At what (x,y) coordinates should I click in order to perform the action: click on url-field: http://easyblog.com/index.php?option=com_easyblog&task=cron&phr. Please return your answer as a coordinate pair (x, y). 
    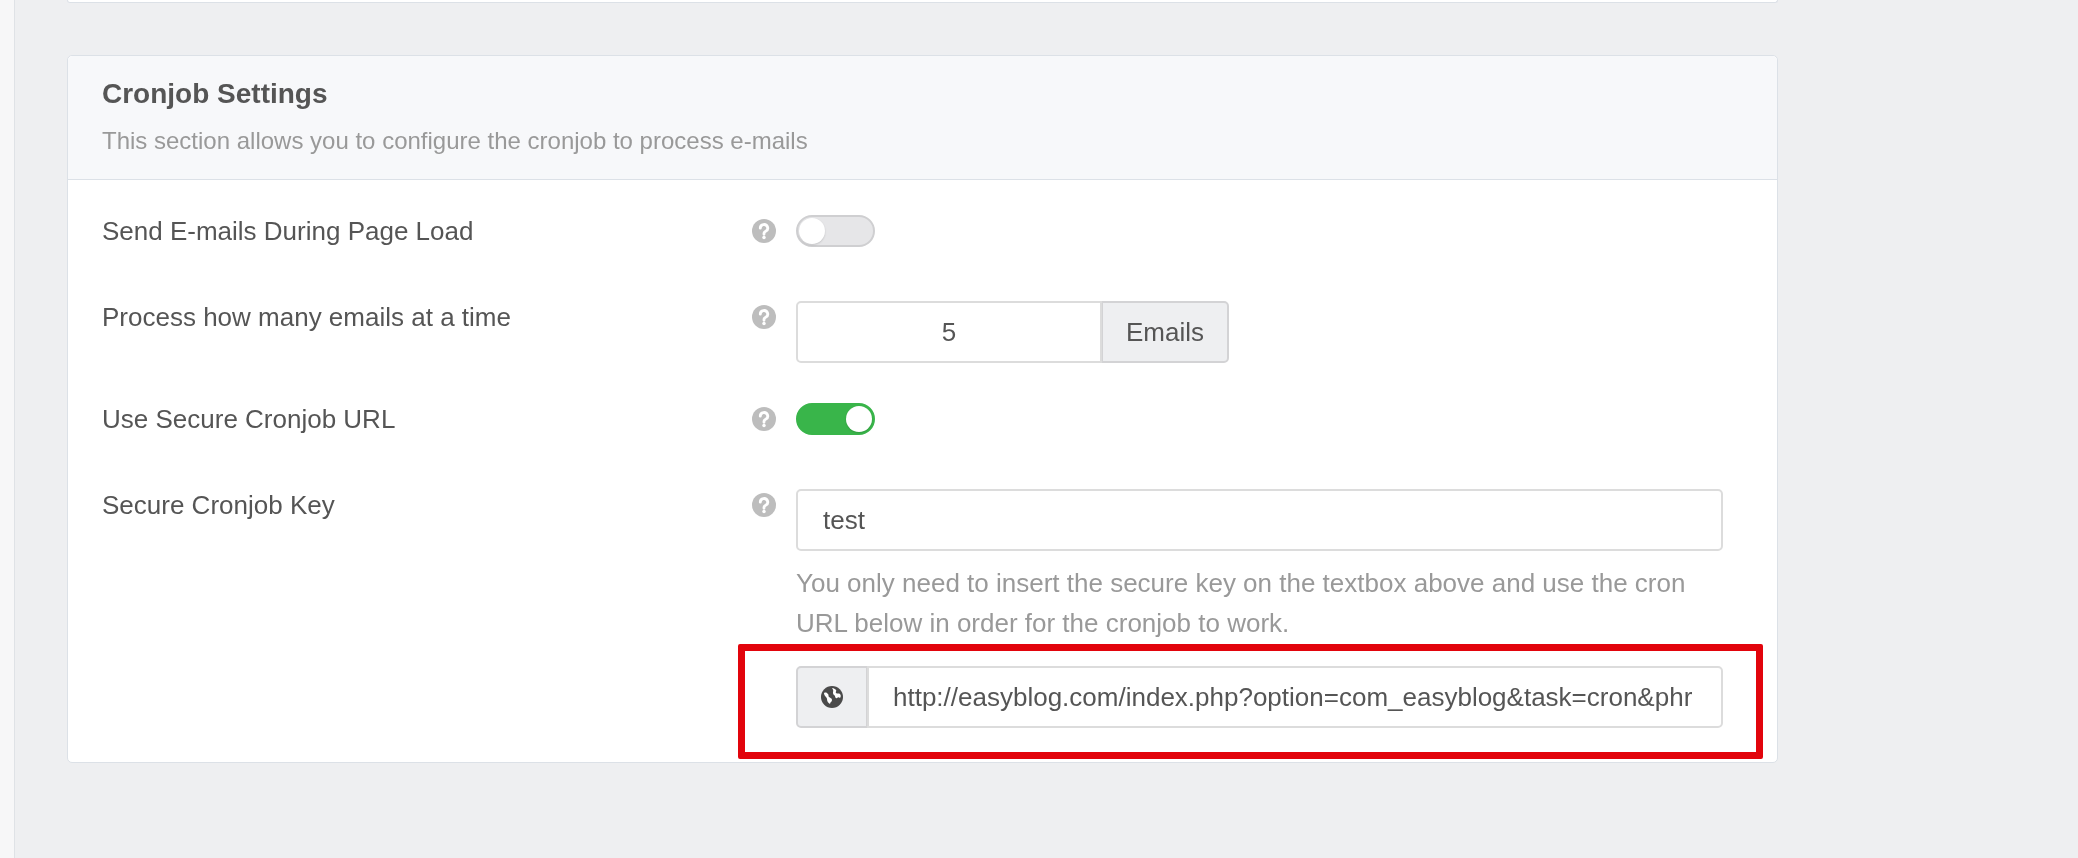
    Looking at the image, I should click on (1295, 697).